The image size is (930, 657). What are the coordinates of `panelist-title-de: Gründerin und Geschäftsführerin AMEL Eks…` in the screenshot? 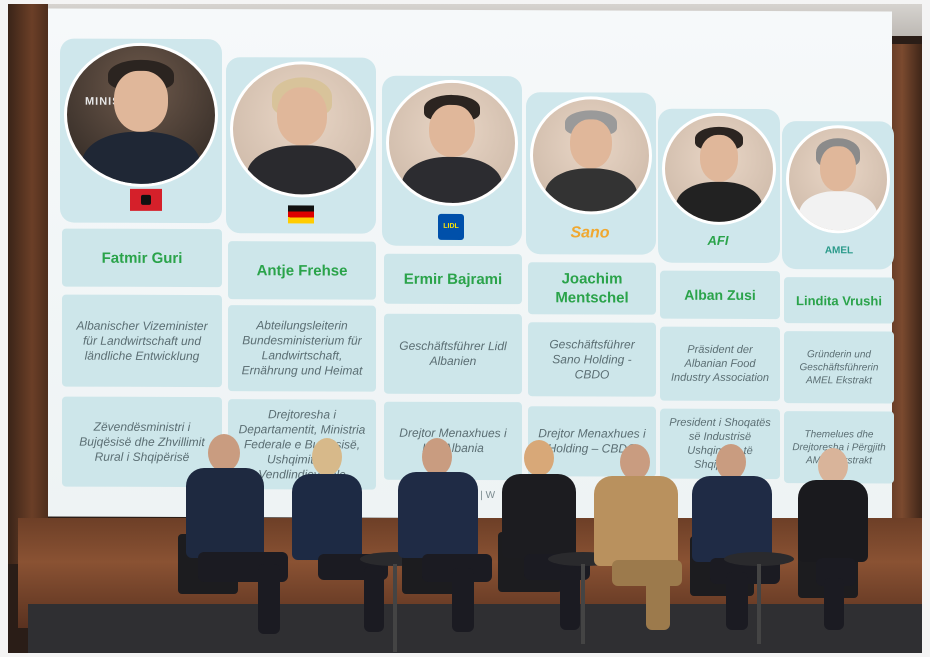 It's located at (839, 367).